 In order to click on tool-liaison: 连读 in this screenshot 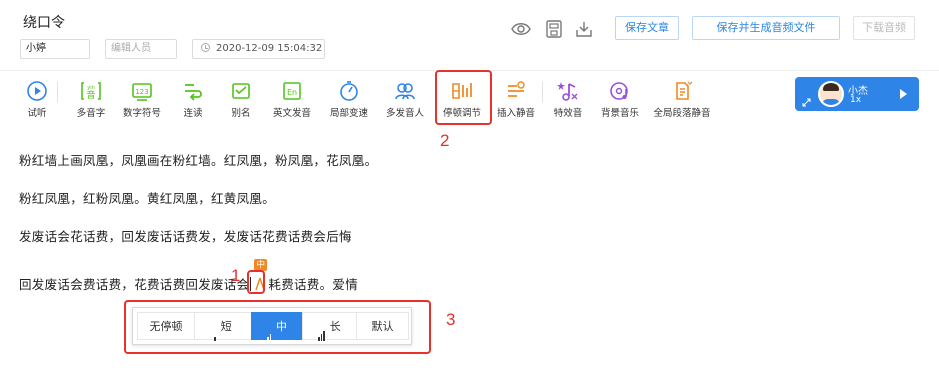, I will do `click(193, 99)`.